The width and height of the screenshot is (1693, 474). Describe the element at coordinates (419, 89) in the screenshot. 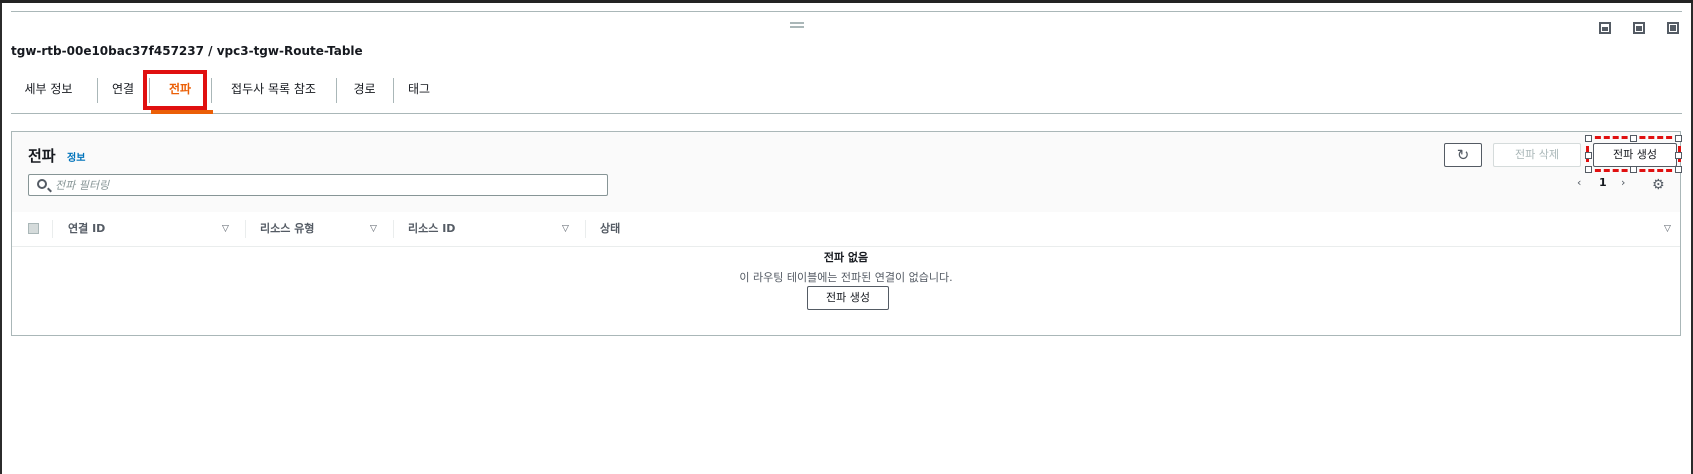

I see `tab-tags: 태그` at that location.